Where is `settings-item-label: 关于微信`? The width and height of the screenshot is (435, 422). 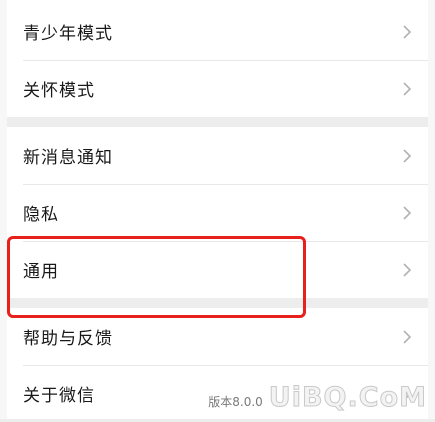
settings-item-label: 关于微信 is located at coordinates (59, 396).